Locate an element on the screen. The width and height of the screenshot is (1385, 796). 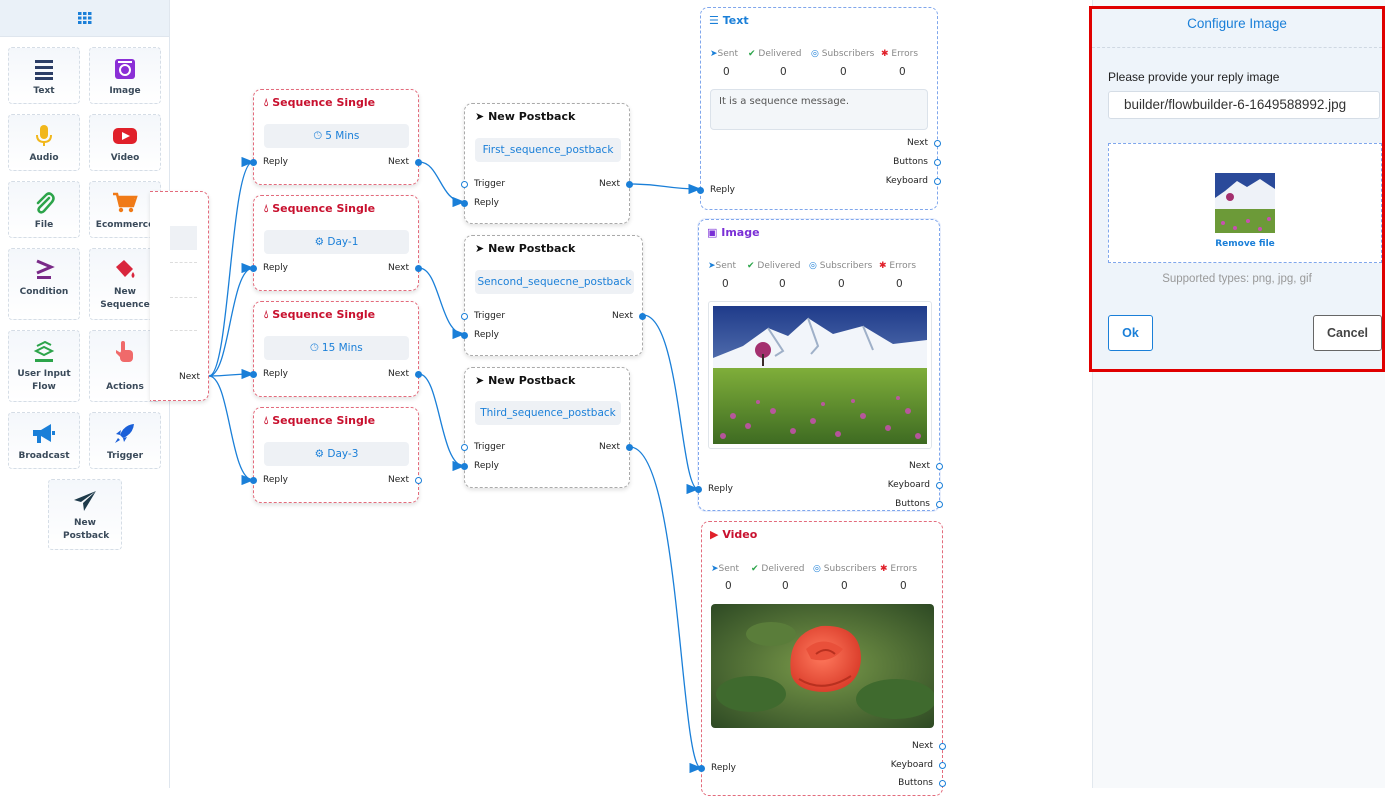
postback-title-text: New Postback is located at coordinates (532, 116).